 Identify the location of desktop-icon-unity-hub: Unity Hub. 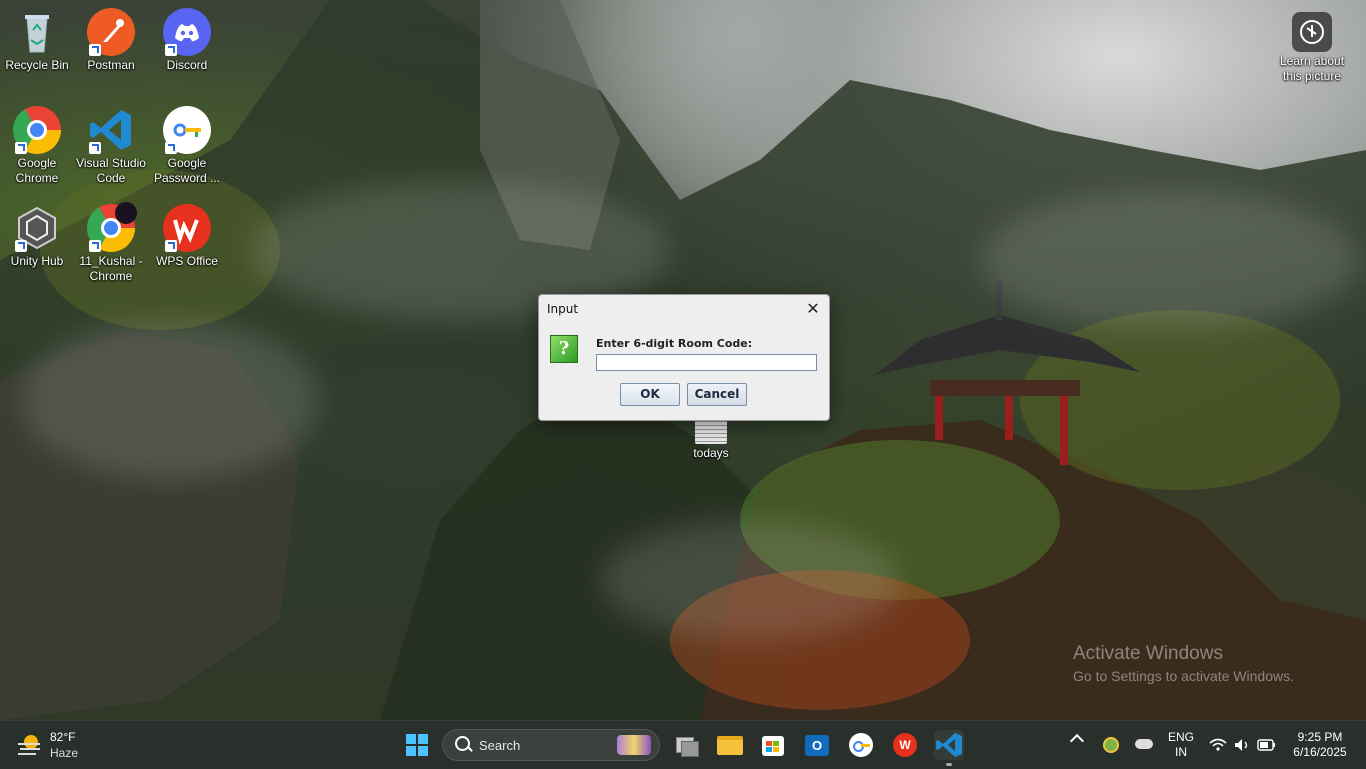
(37, 236).